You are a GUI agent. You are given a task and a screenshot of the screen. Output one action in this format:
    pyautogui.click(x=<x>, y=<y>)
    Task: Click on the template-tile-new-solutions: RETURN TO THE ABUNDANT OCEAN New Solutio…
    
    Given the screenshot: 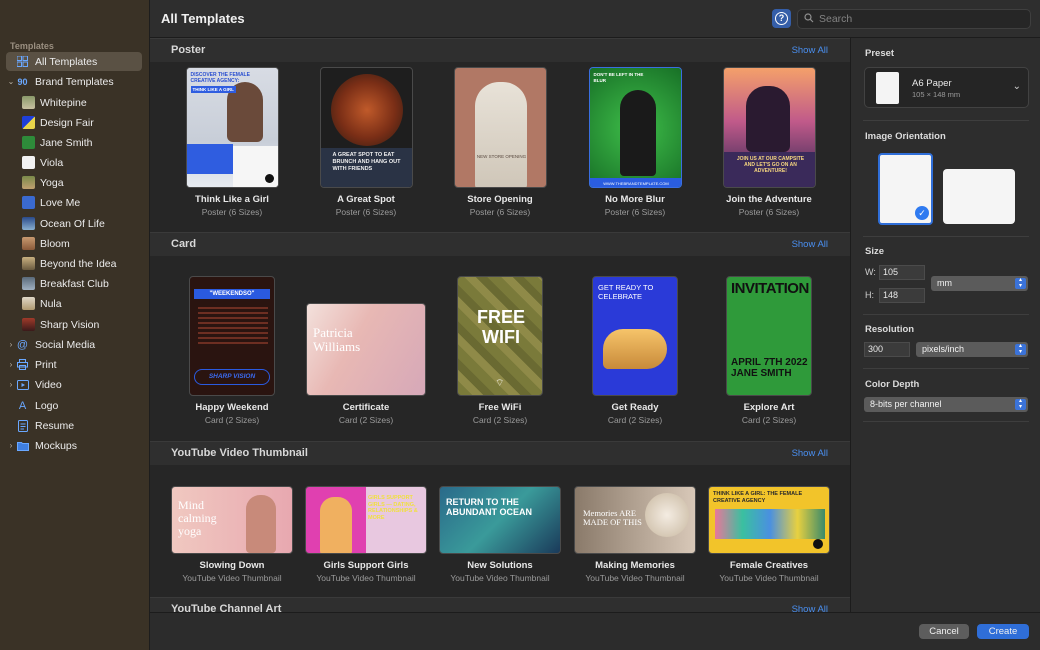 What is the action you would take?
    pyautogui.click(x=500, y=534)
    